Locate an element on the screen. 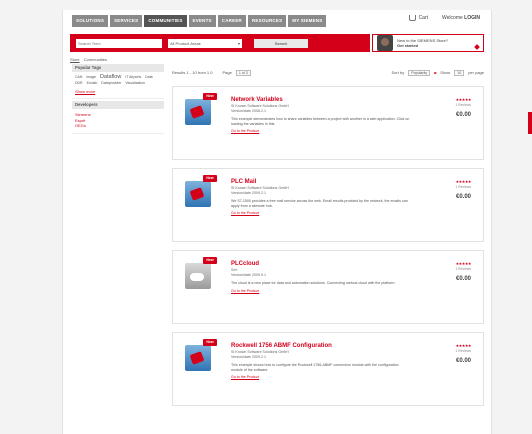 This screenshot has height=434, width=532. product-title: PLCcloud is located at coordinates (321, 264).